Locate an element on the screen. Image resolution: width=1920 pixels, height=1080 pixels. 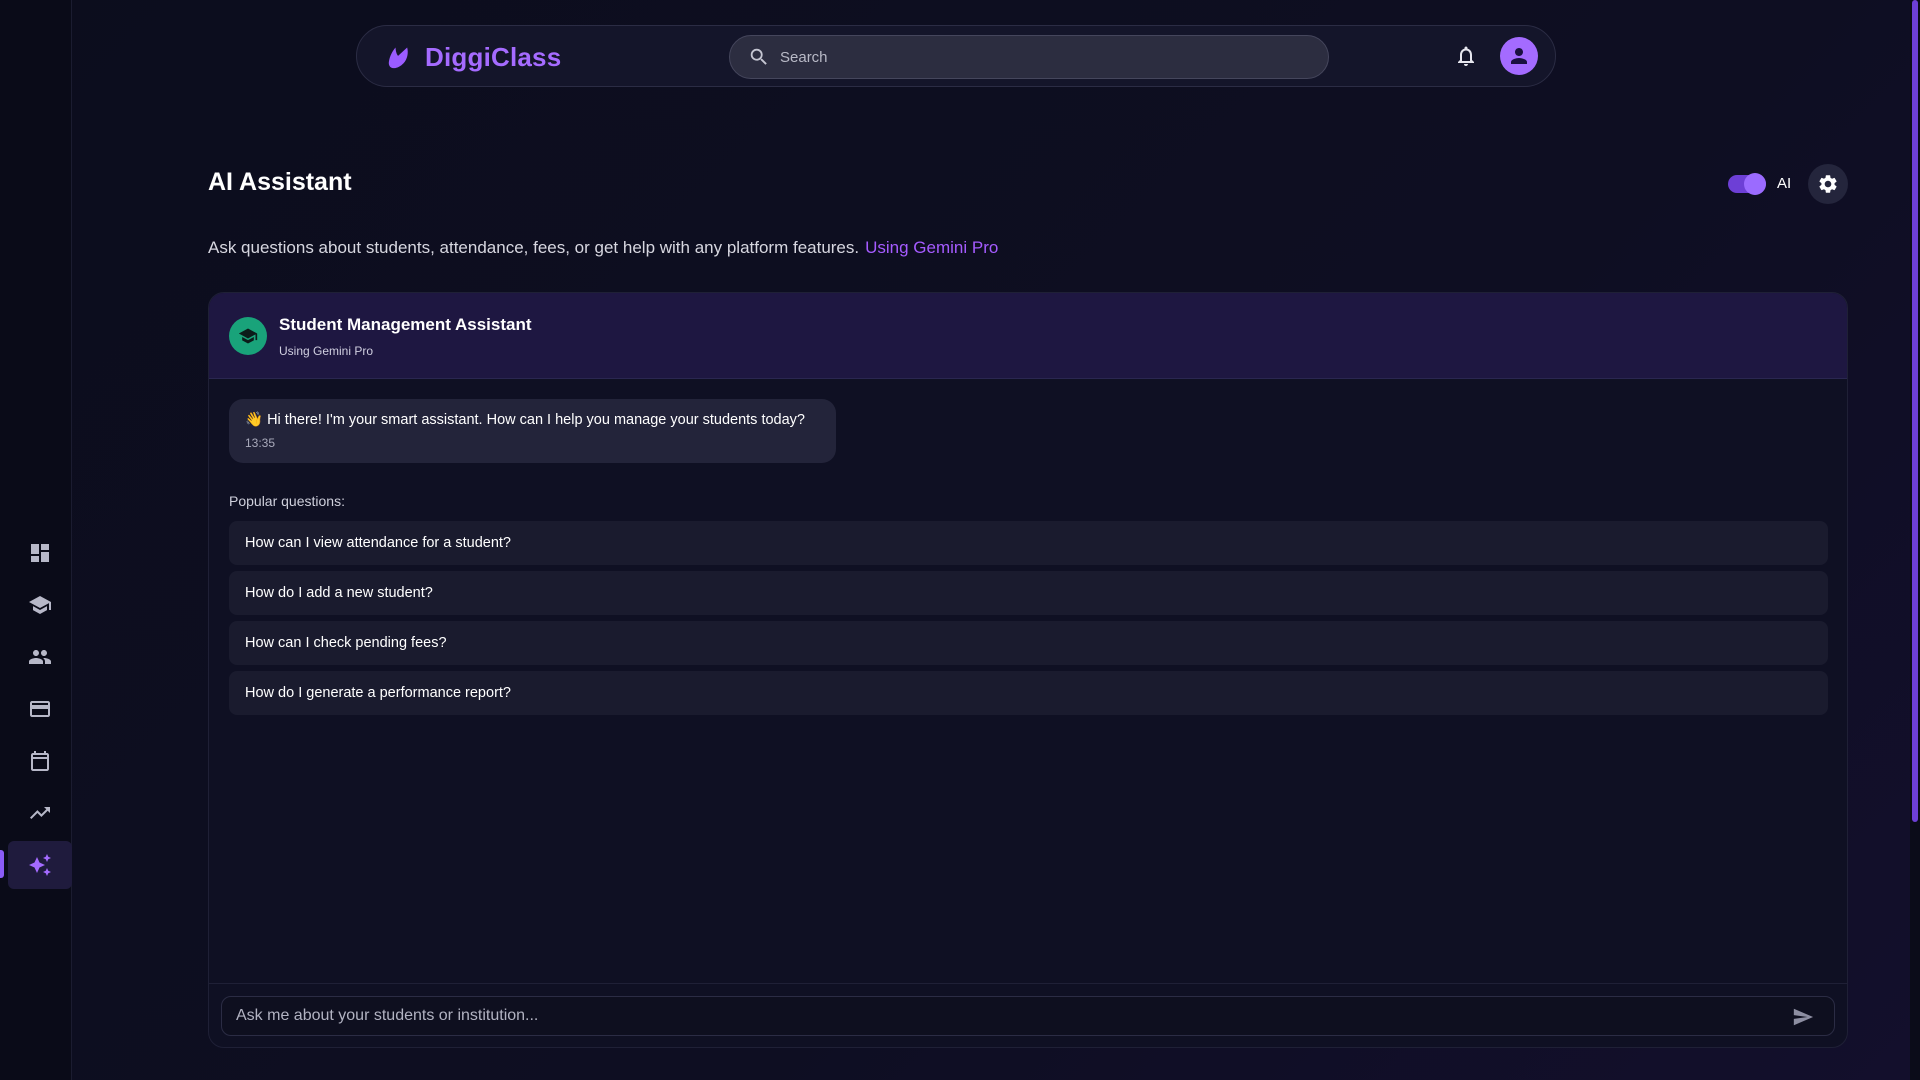
chat-input-area is located at coordinates (1028, 1015).